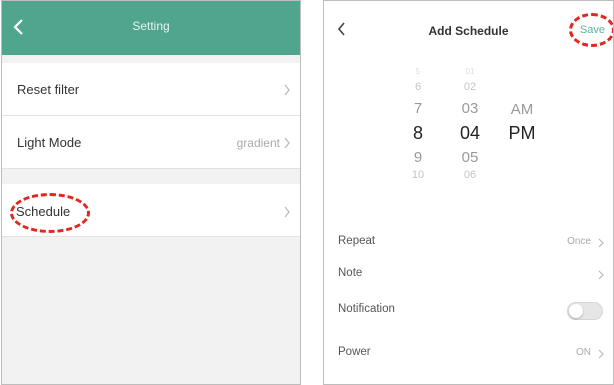 The width and height of the screenshot is (614, 385). What do you see at coordinates (418, 157) in the screenshot?
I see `hour-option: 9` at bounding box center [418, 157].